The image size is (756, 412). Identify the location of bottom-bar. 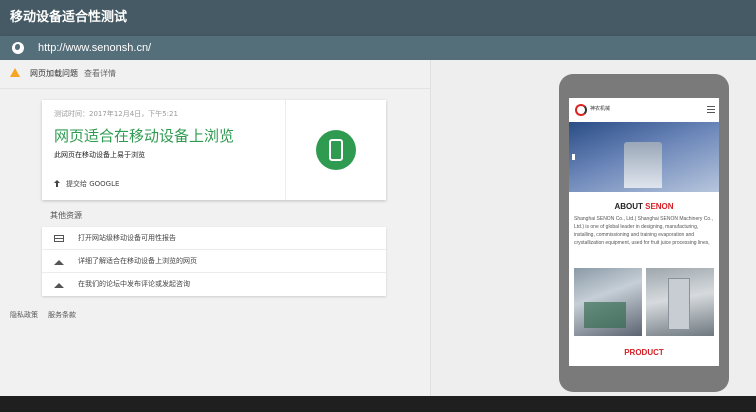
(378, 404).